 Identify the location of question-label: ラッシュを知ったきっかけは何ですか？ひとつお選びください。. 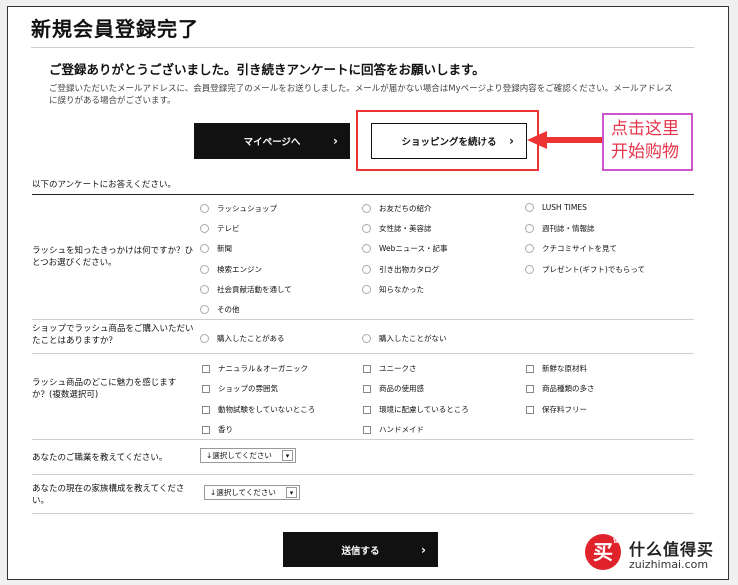
(113, 257).